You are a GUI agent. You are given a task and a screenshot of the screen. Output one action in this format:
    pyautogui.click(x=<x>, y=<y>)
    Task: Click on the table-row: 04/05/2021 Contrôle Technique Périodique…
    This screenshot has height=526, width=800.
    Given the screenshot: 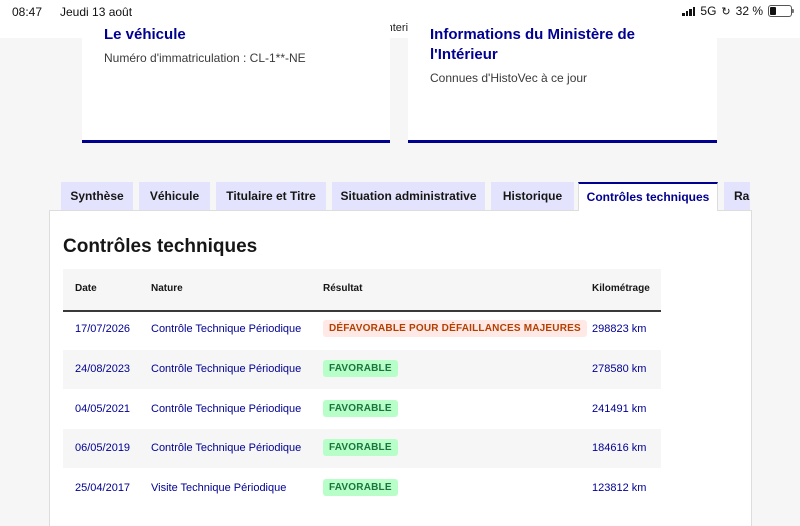 What is the action you would take?
    pyautogui.click(x=362, y=409)
    